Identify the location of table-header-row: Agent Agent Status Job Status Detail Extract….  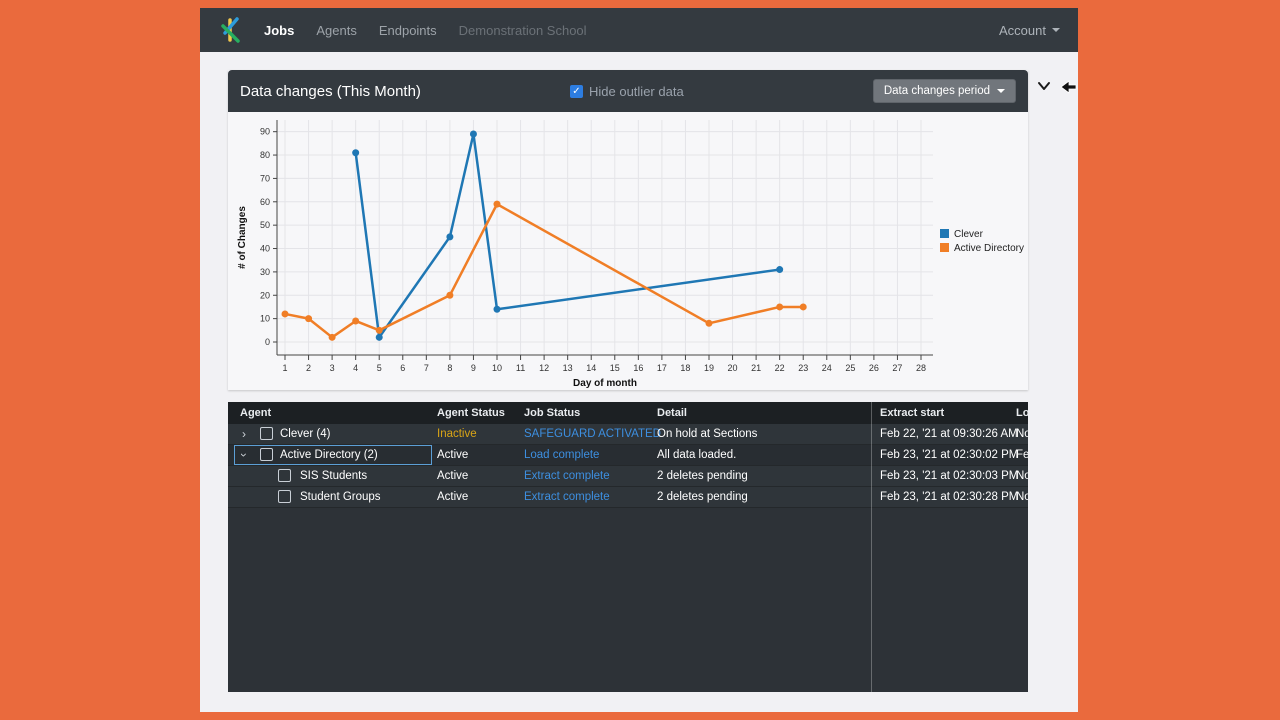
(628, 413).